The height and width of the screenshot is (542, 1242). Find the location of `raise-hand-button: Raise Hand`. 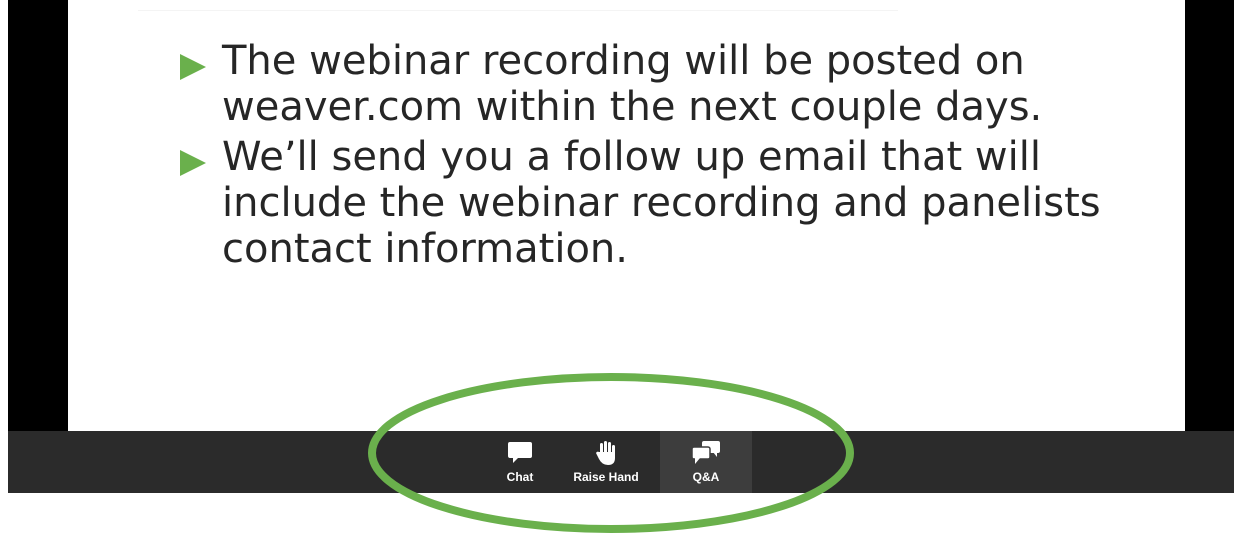

raise-hand-button: Raise Hand is located at coordinates (606, 462).